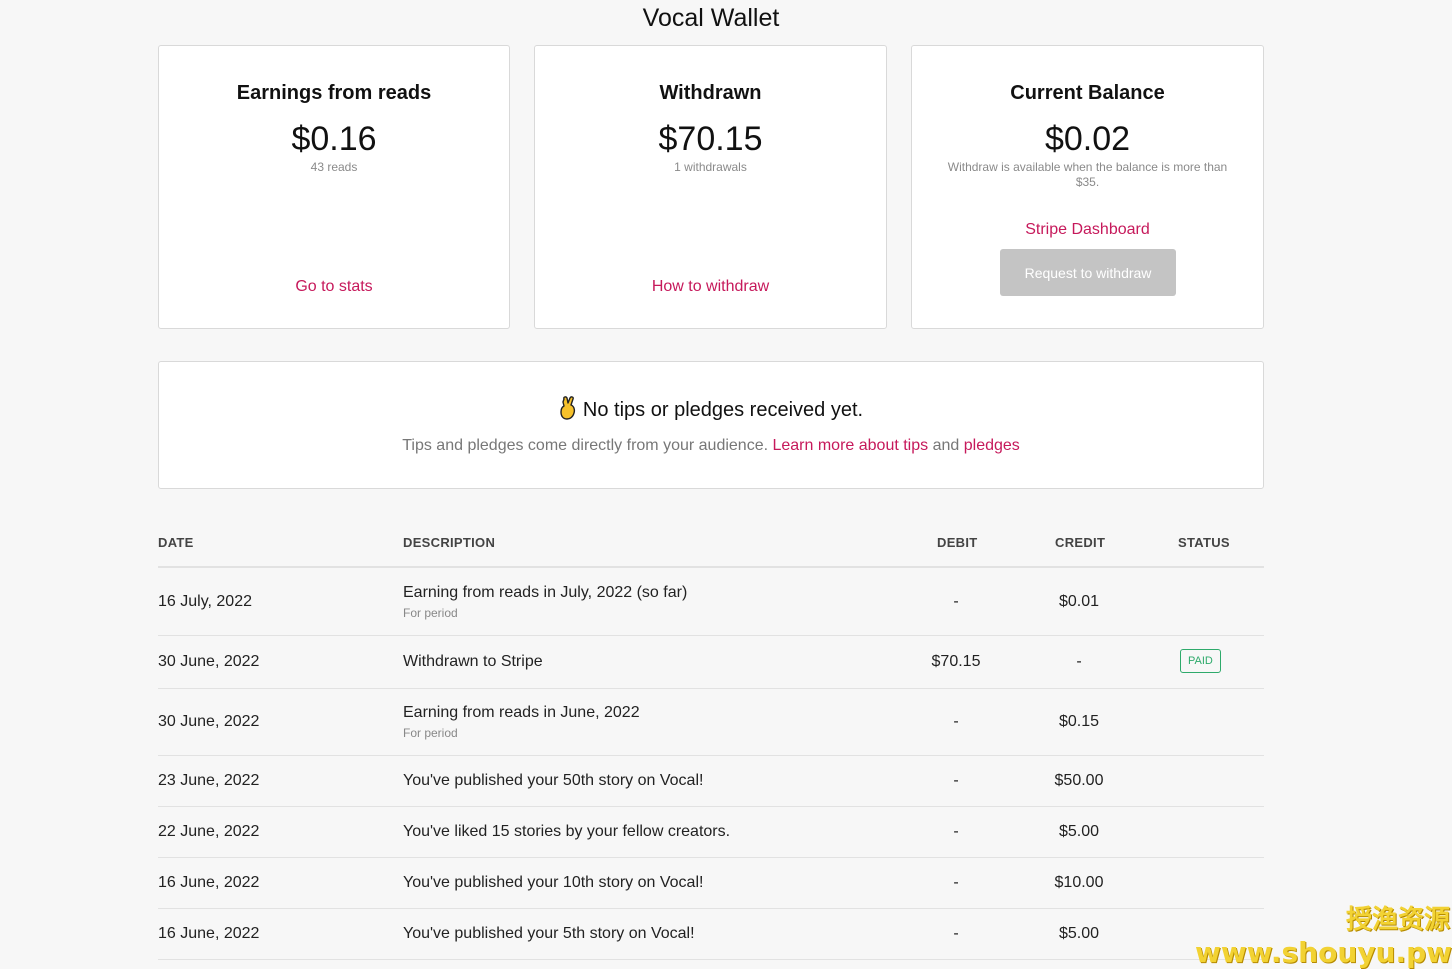  I want to click on row-credit: $50.00, so click(1079, 780).